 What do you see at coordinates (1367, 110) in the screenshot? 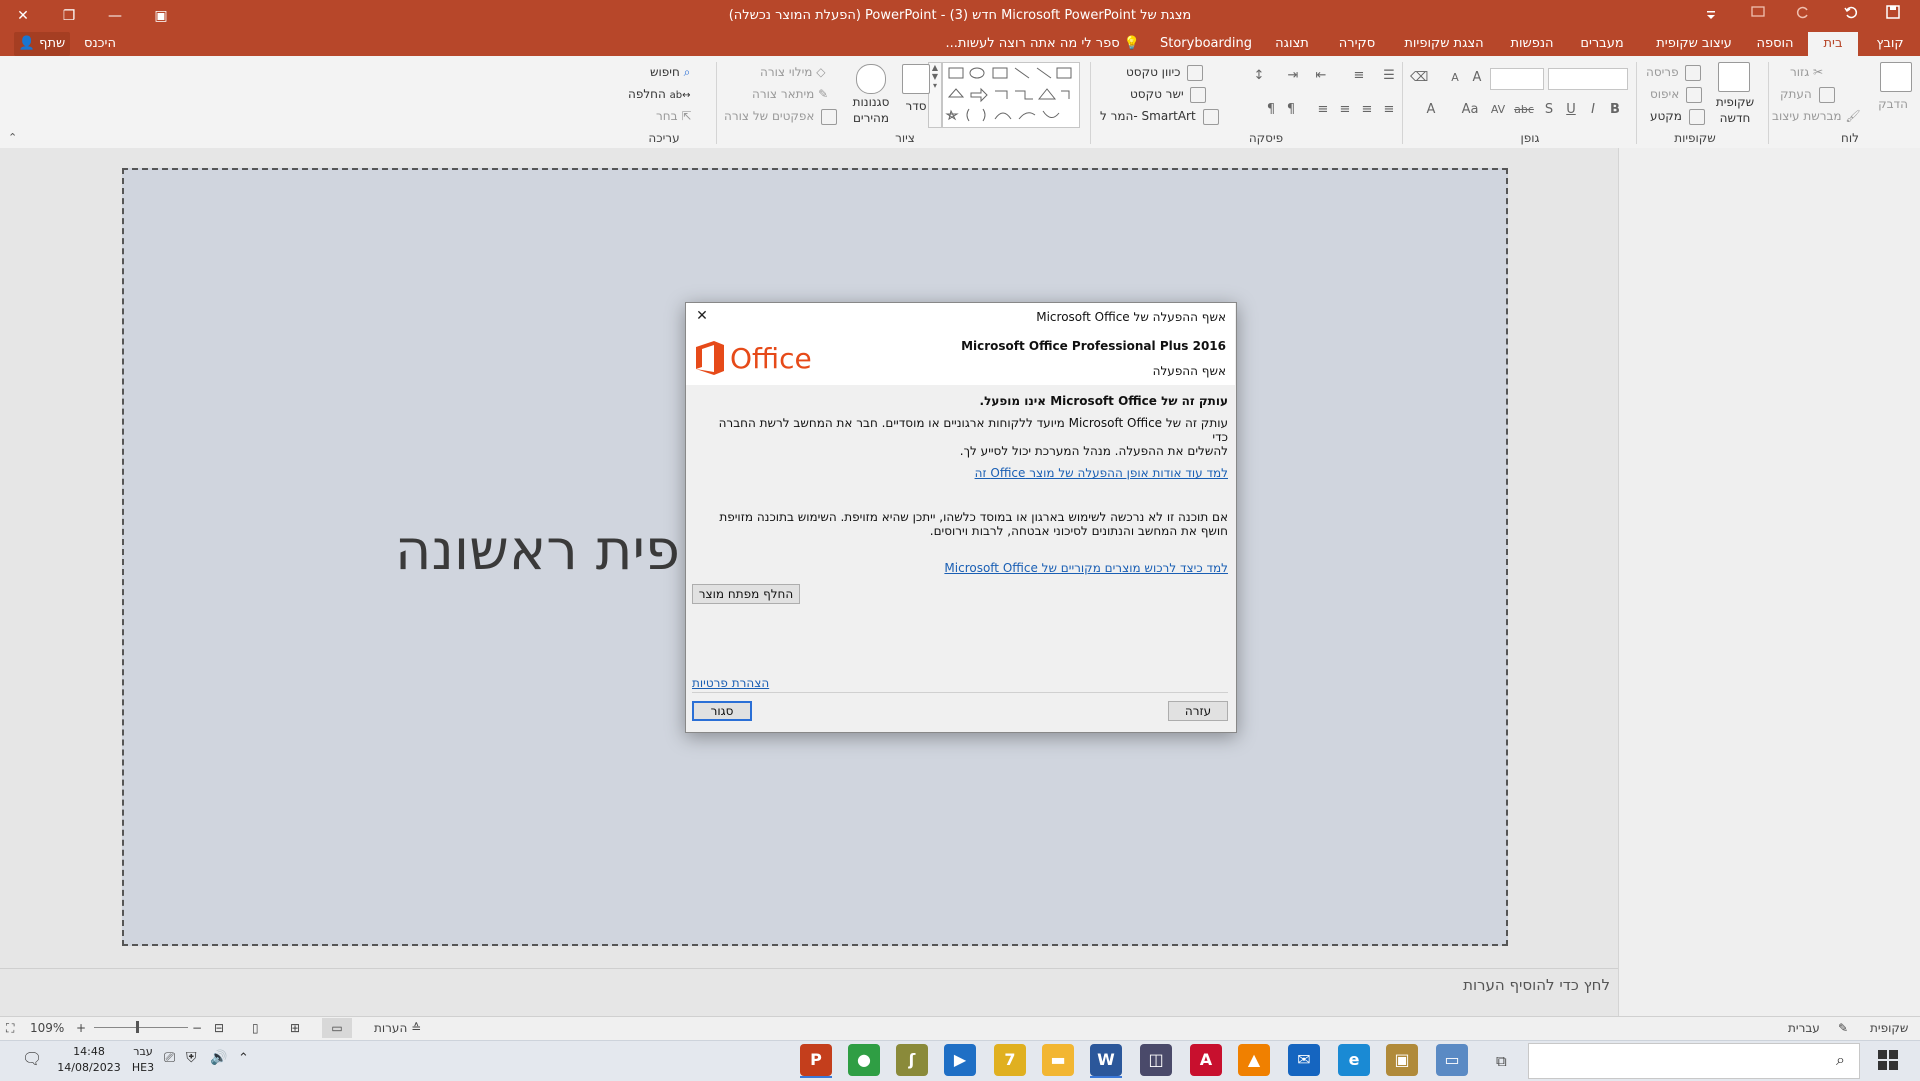
I see `align-center-icon: ≡` at bounding box center [1367, 110].